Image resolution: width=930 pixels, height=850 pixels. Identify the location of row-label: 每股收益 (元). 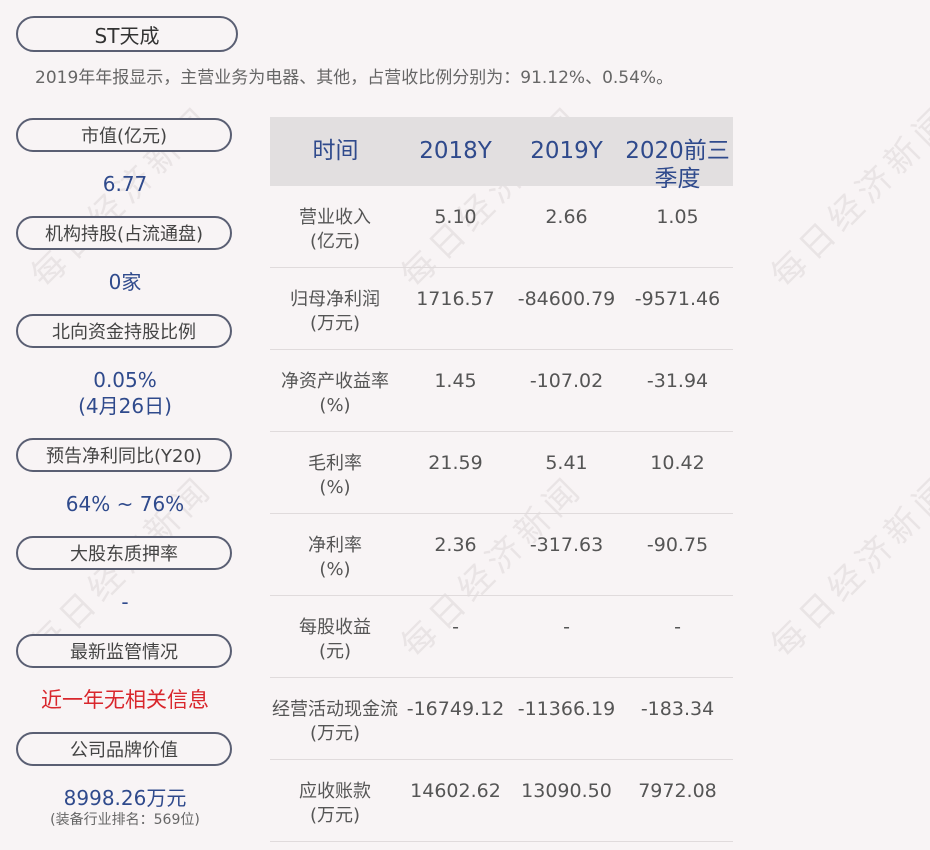
(335, 640).